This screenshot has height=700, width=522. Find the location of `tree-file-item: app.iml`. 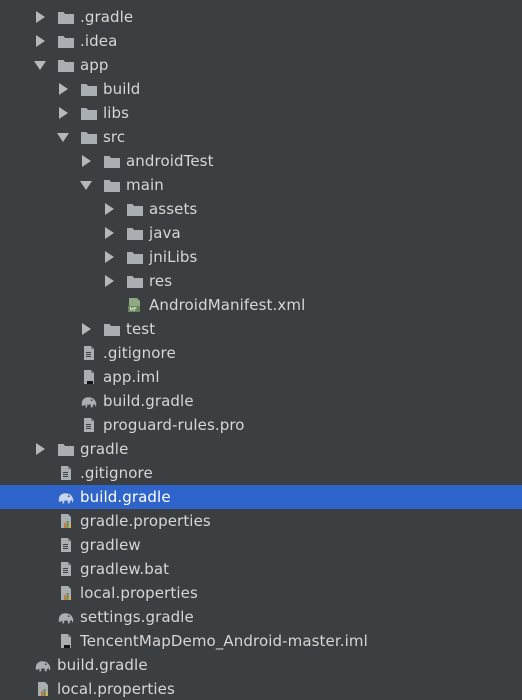

tree-file-item: app.iml is located at coordinates (261, 377).